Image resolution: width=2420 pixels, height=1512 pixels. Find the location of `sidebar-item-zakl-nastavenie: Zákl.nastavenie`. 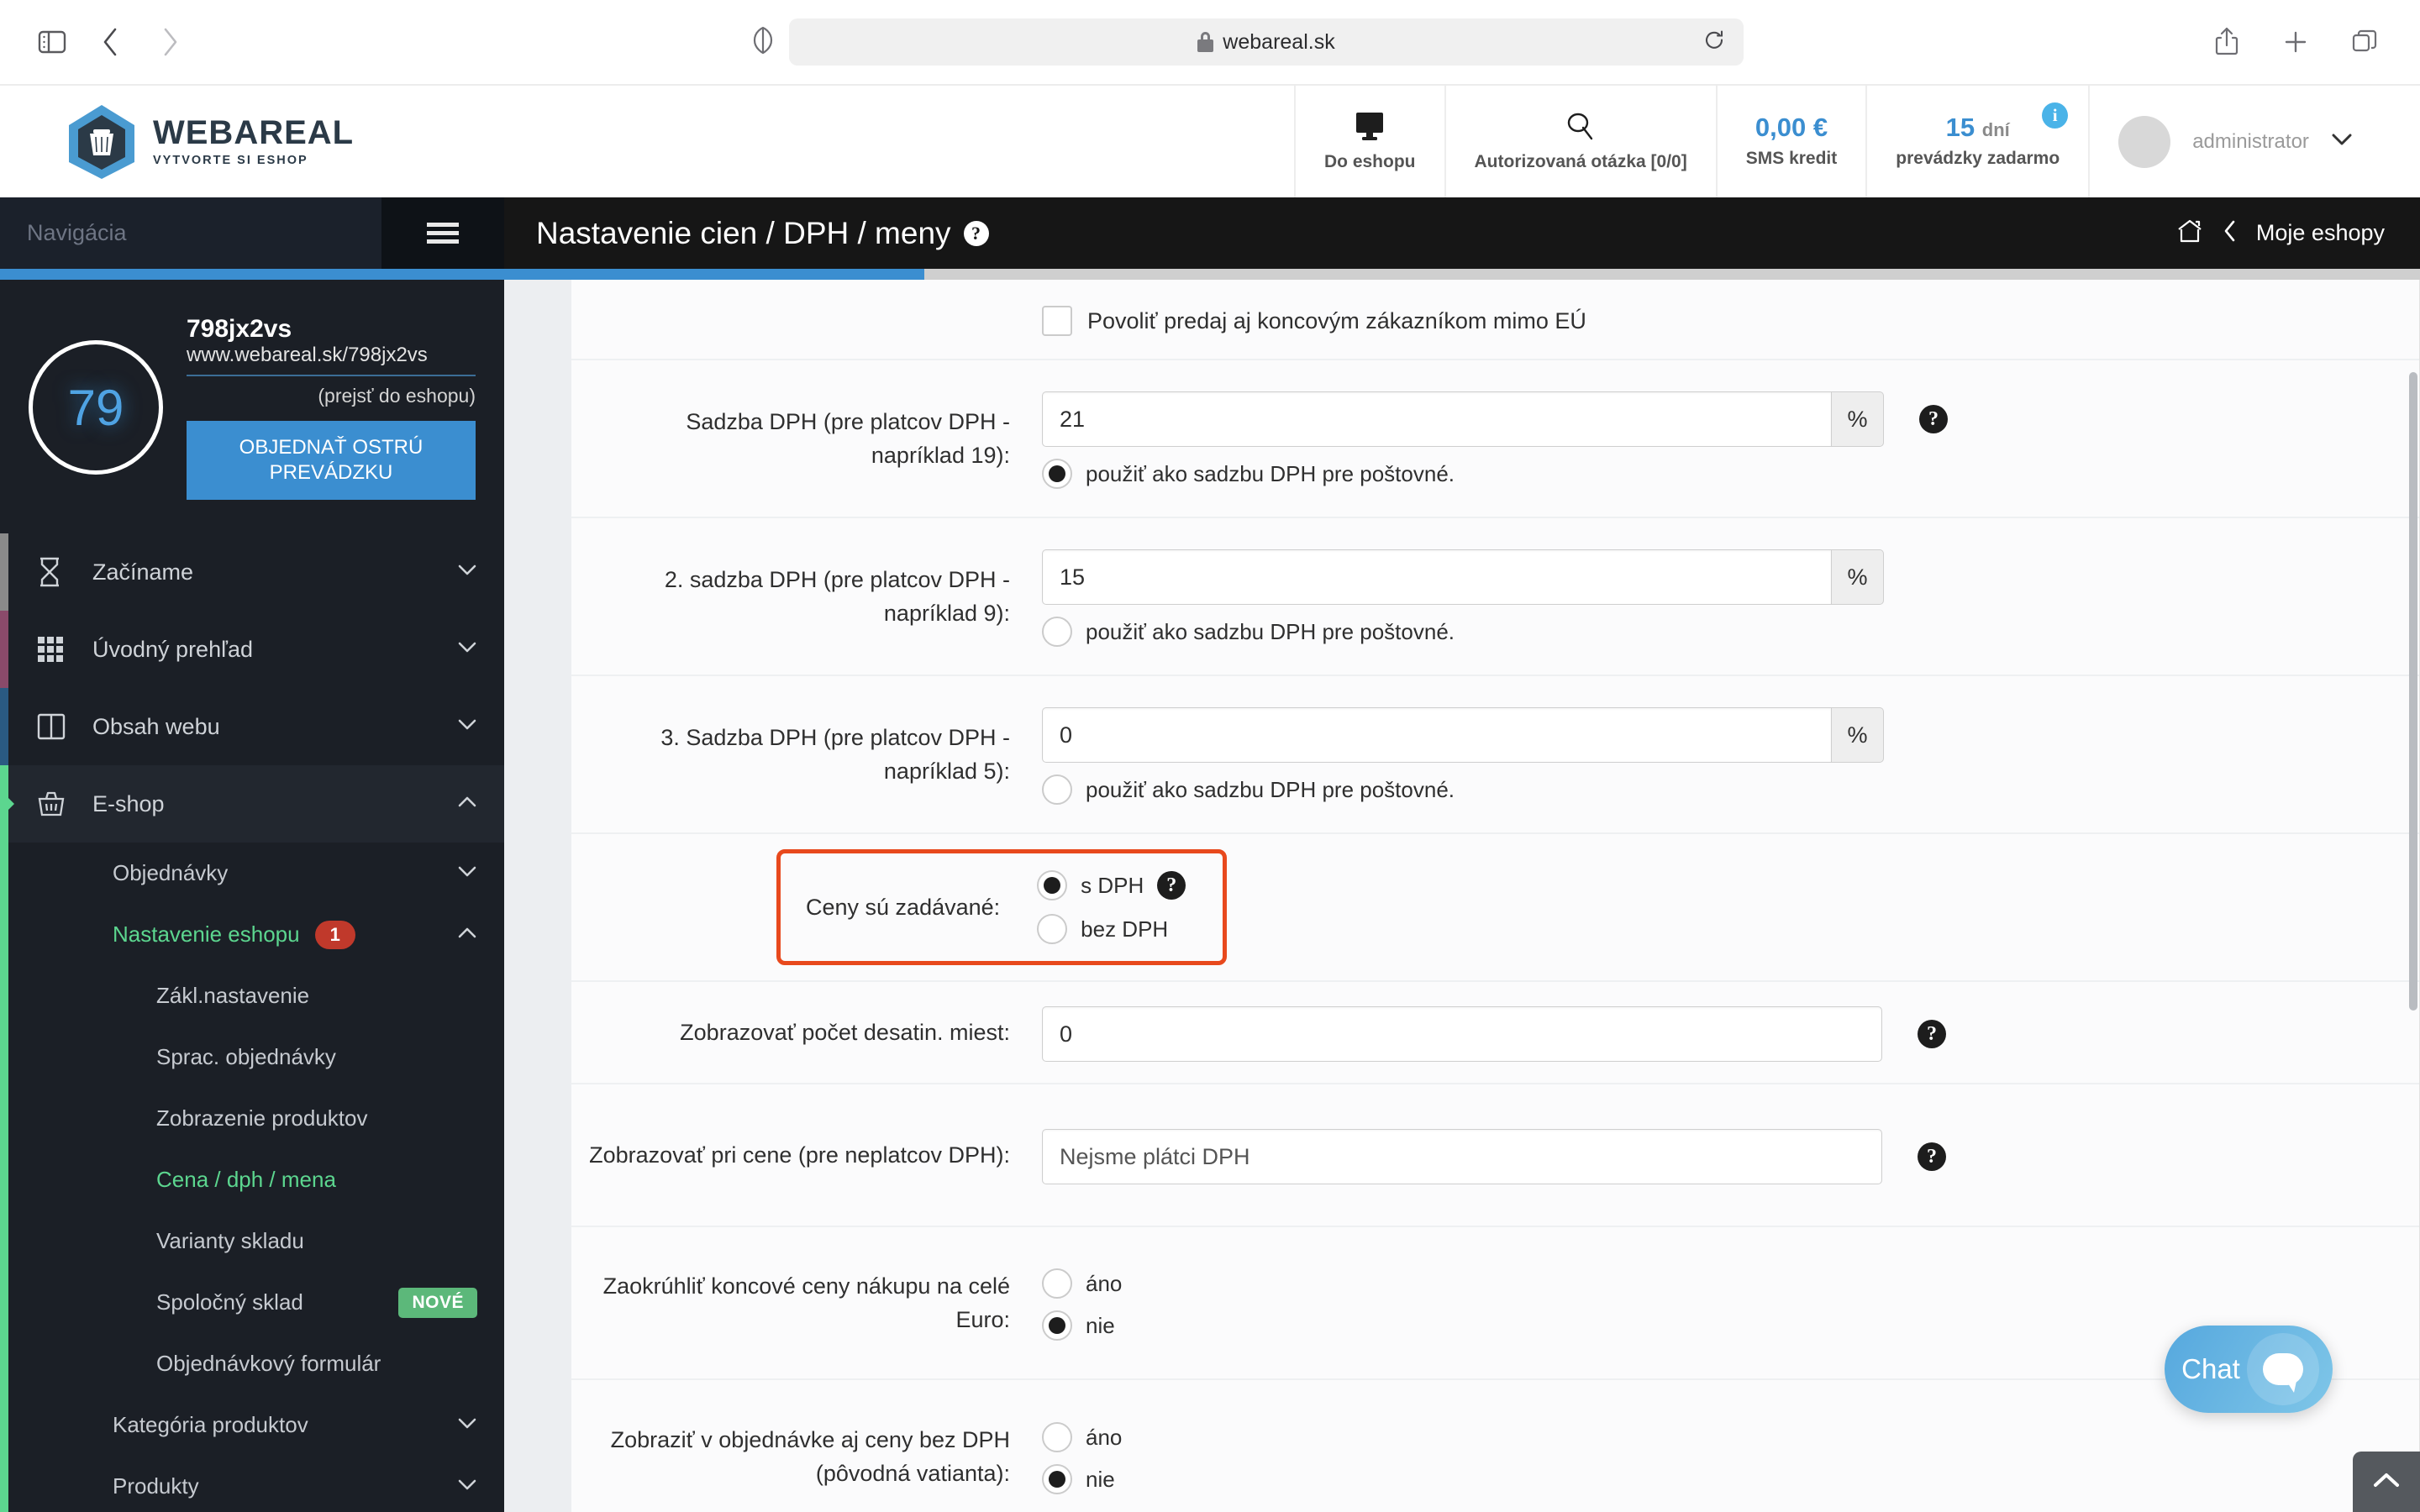

sidebar-item-zakl-nastavenie: Zákl.nastavenie is located at coordinates (252, 995).